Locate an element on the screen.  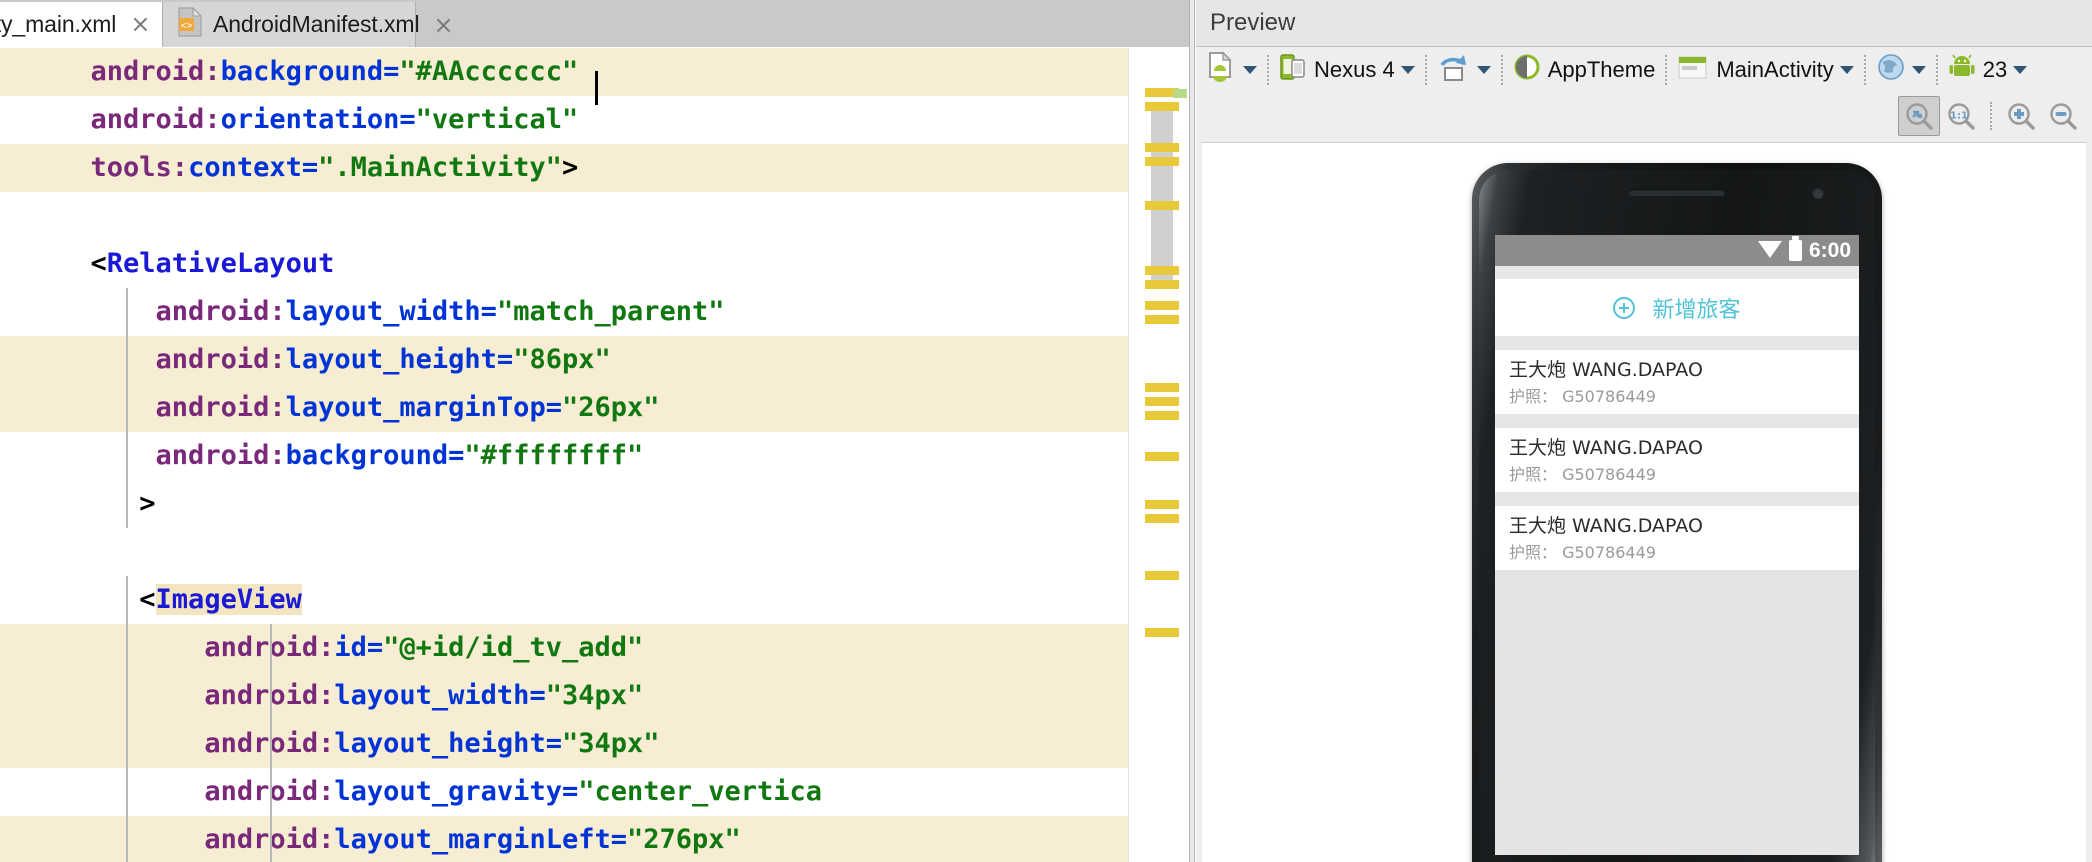
editor-marker-gutter is located at coordinates (1158, 455).